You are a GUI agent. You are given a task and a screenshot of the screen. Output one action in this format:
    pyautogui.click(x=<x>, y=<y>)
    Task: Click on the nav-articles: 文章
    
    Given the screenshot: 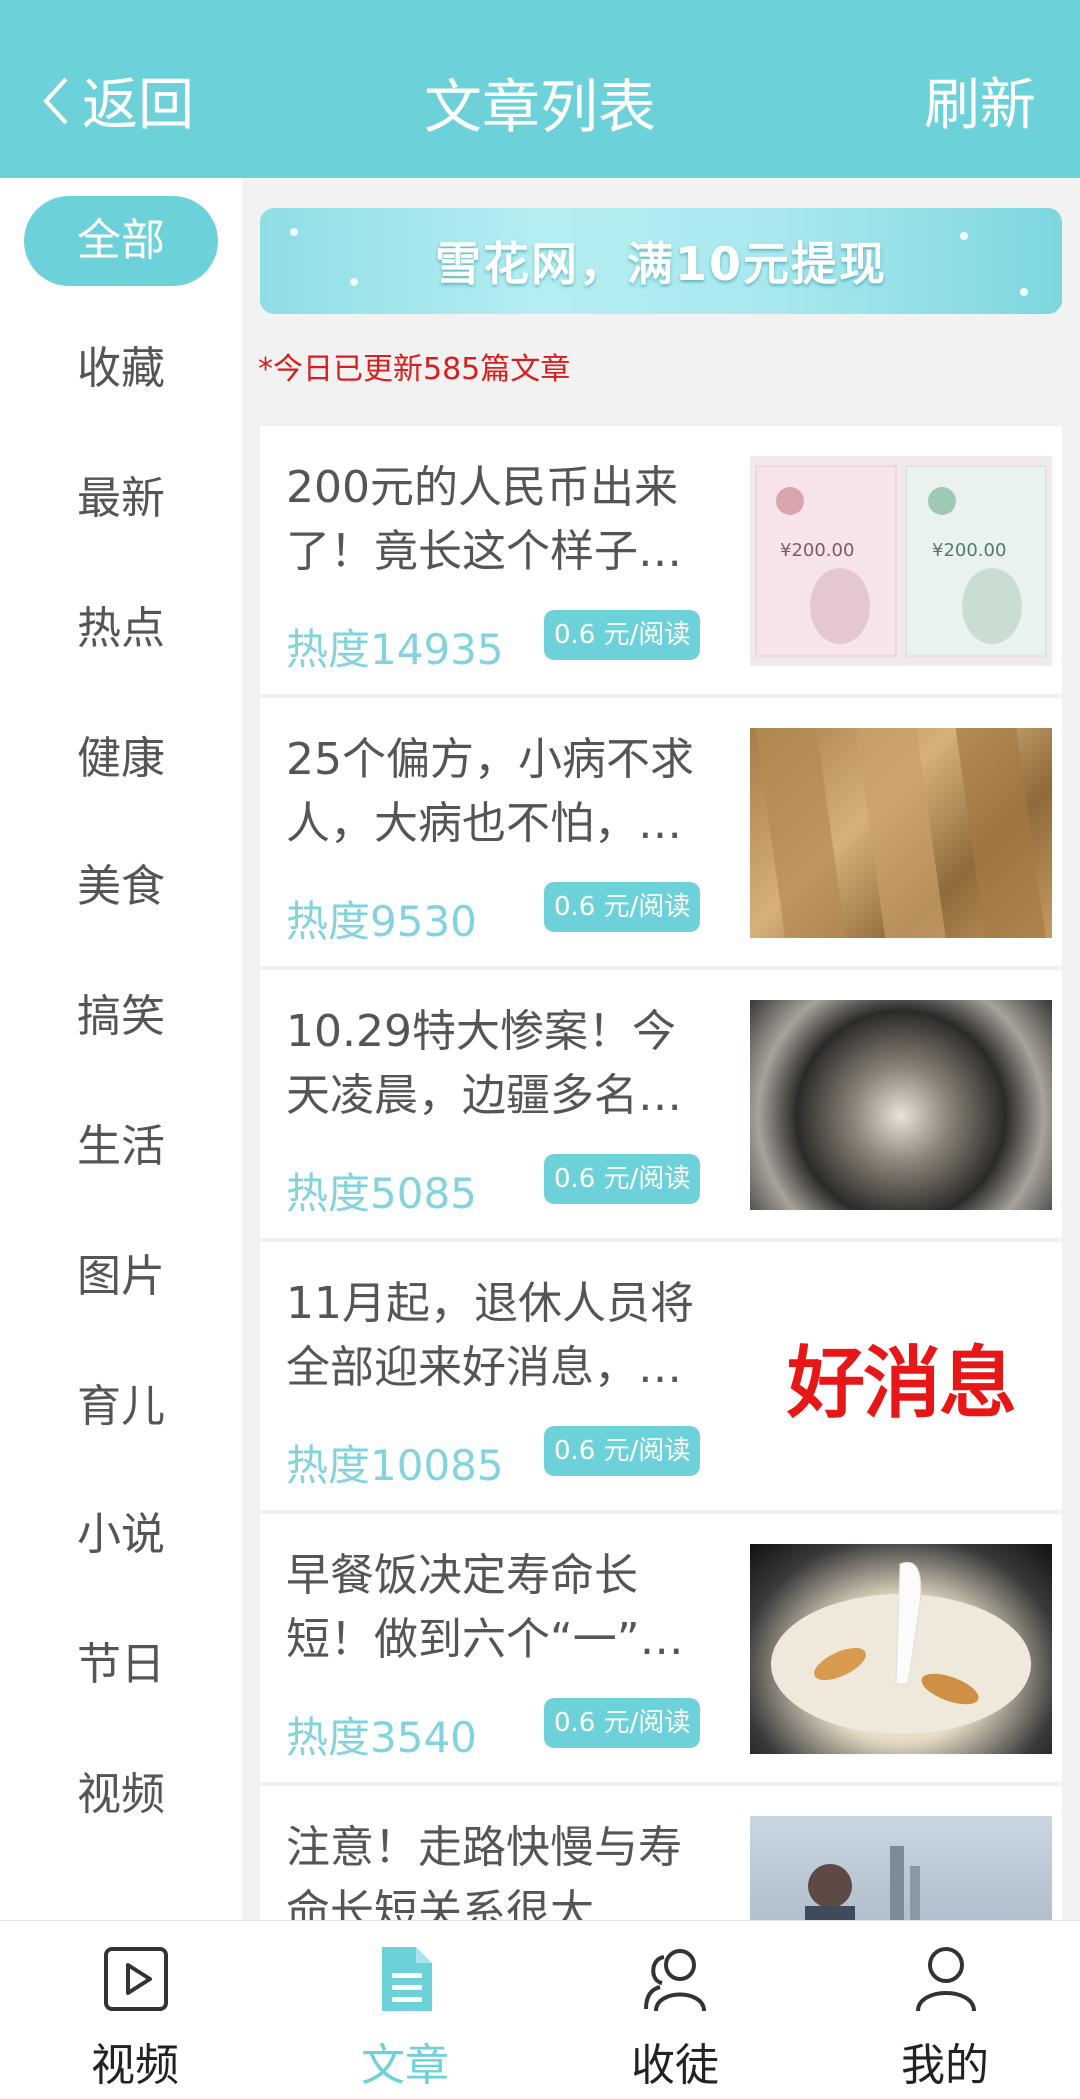 What is the action you would take?
    pyautogui.click(x=405, y=2010)
    